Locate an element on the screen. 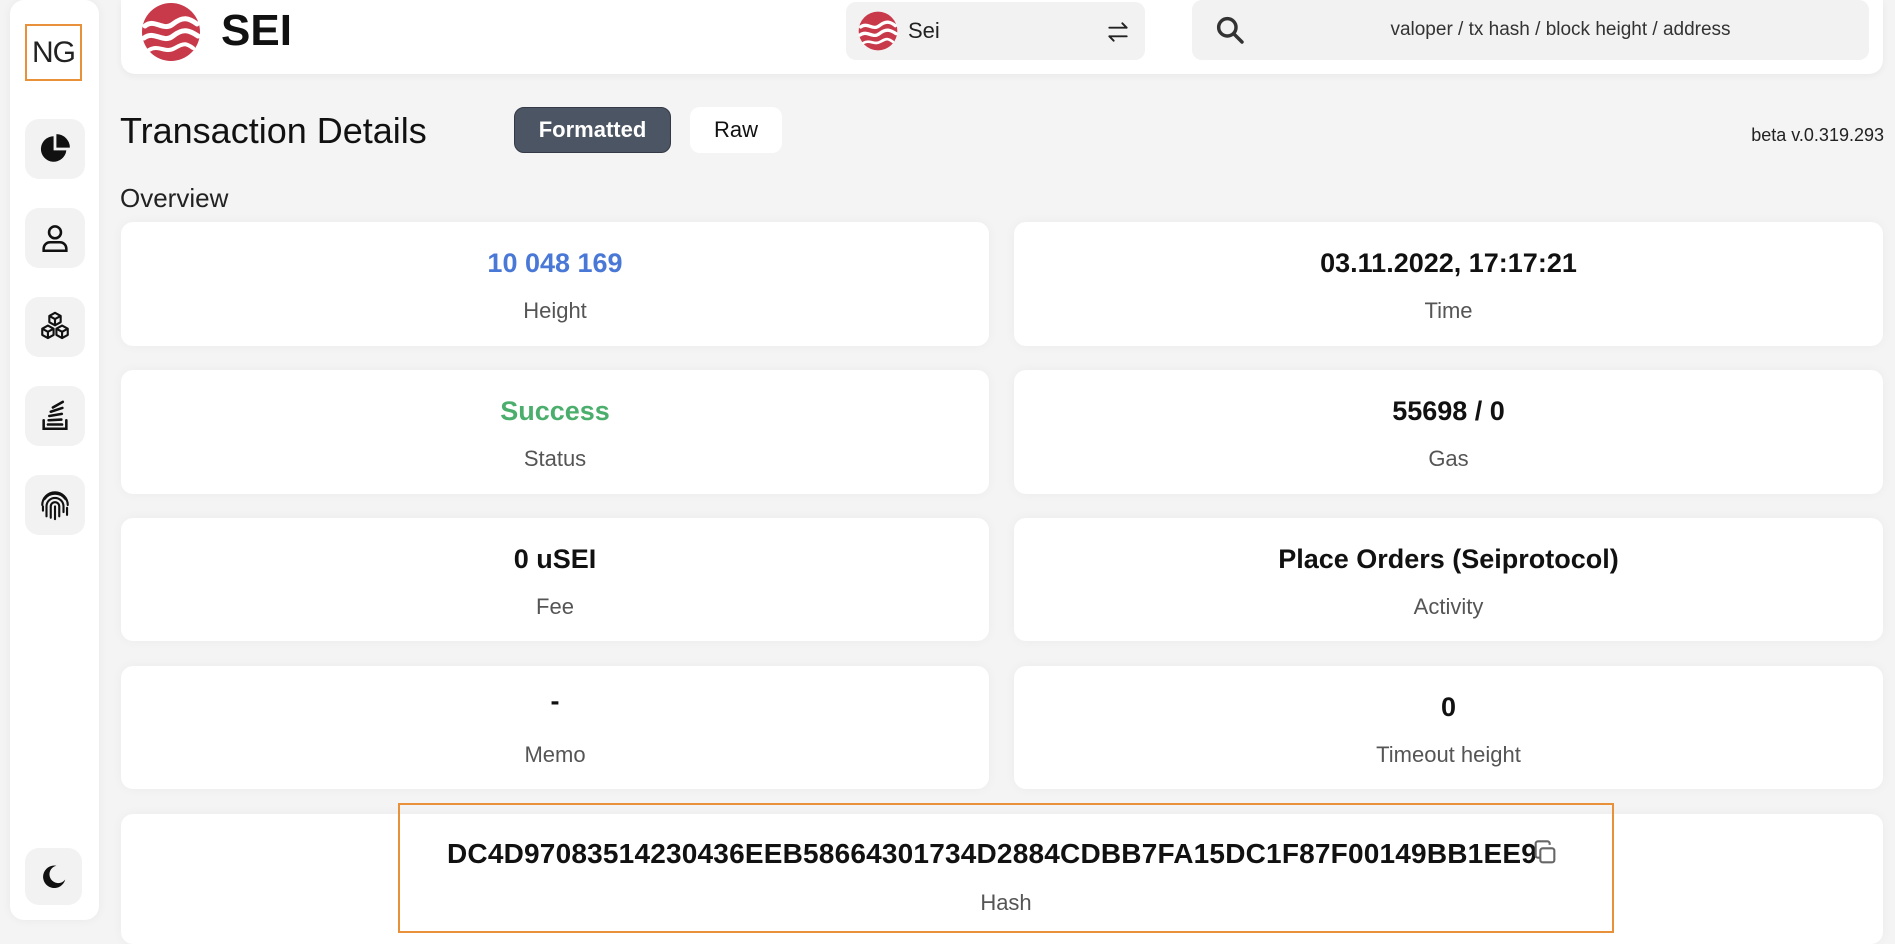 The height and width of the screenshot is (944, 1895). sei-logo-icon is located at coordinates (171, 32).